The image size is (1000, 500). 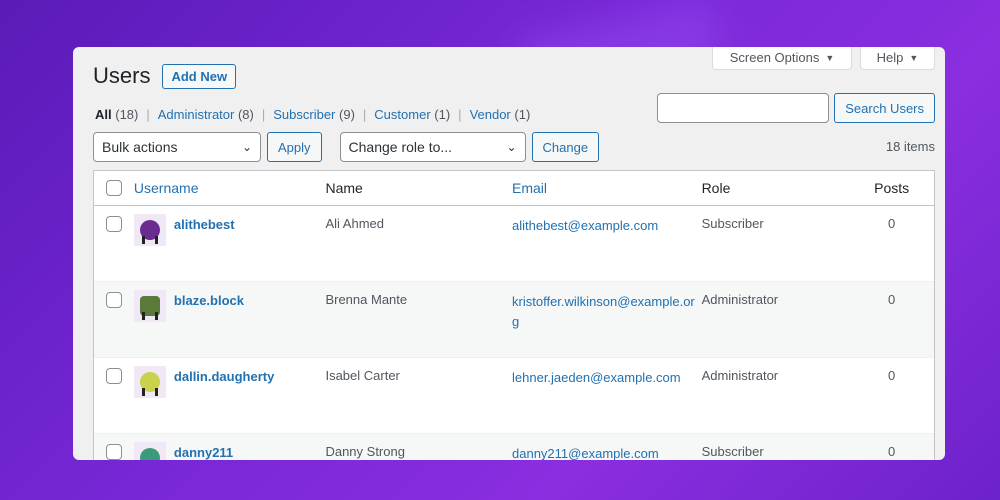 I want to click on username-link: dallin.daugherty, so click(x=224, y=399).